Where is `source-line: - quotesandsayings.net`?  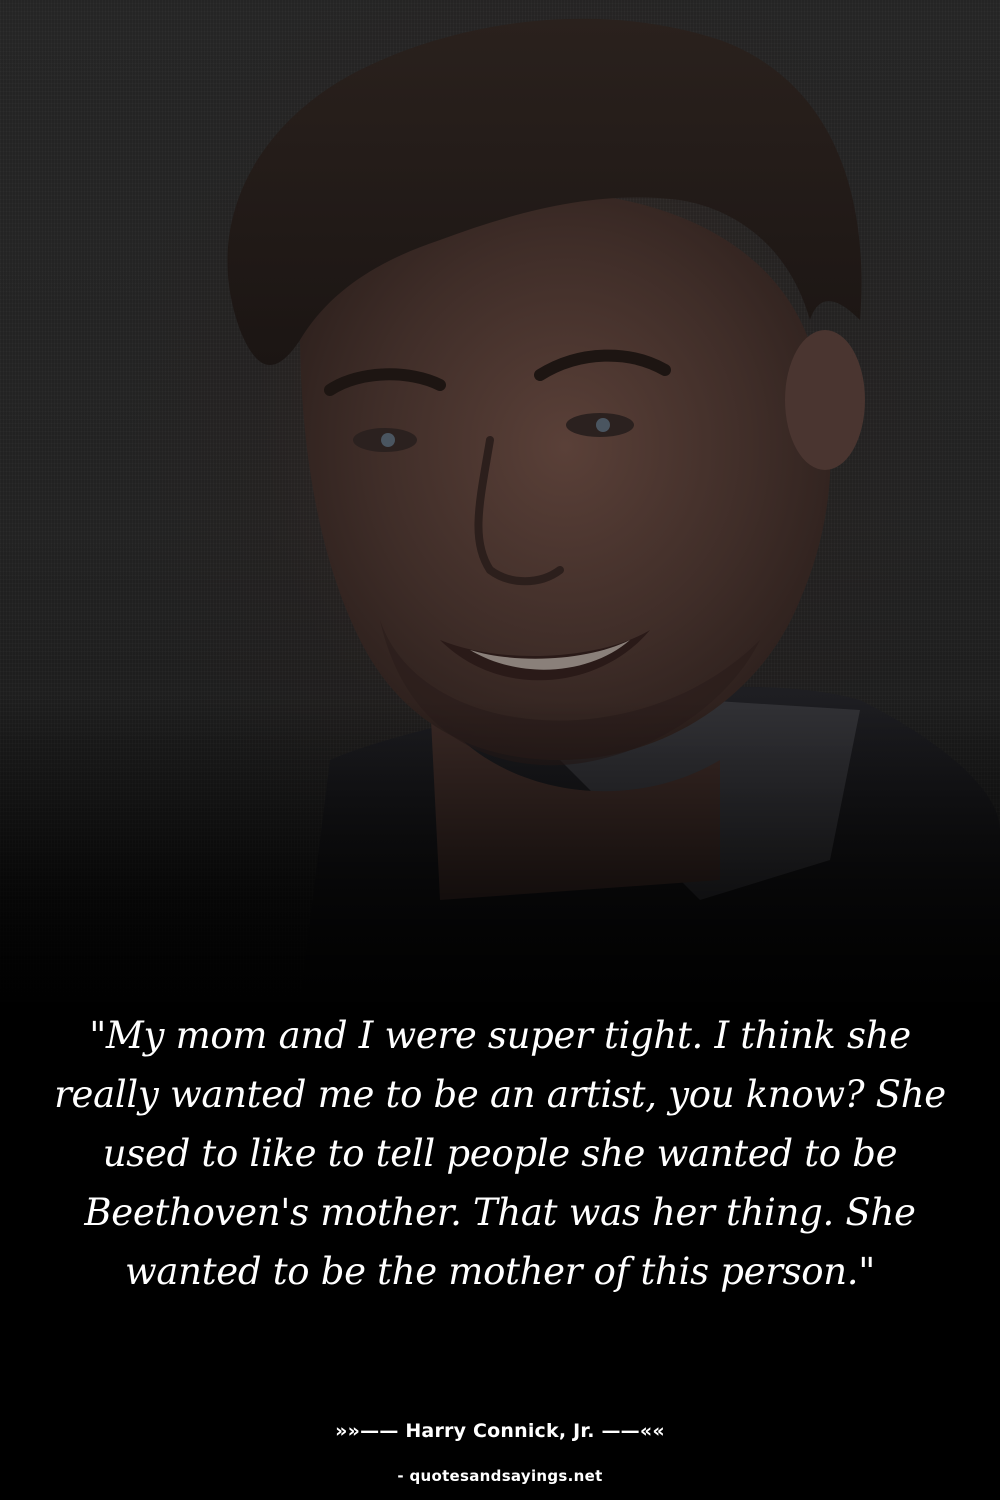 source-line: - quotesandsayings.net is located at coordinates (500, 1476).